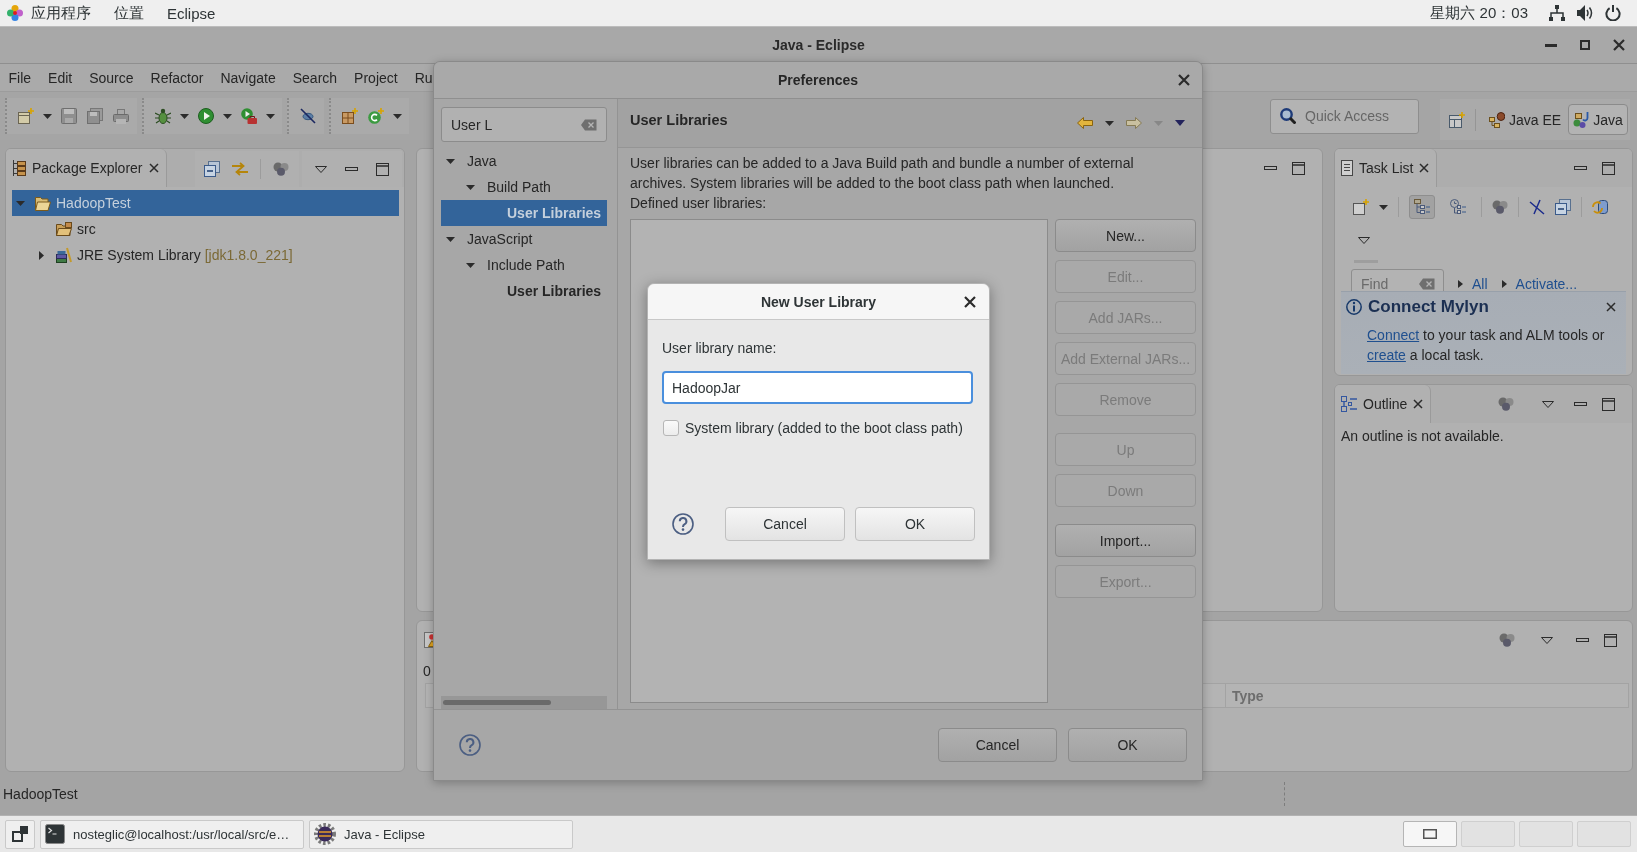 The image size is (1637, 852). Describe the element at coordinates (121, 116) in the screenshot. I see `print-icon` at that location.